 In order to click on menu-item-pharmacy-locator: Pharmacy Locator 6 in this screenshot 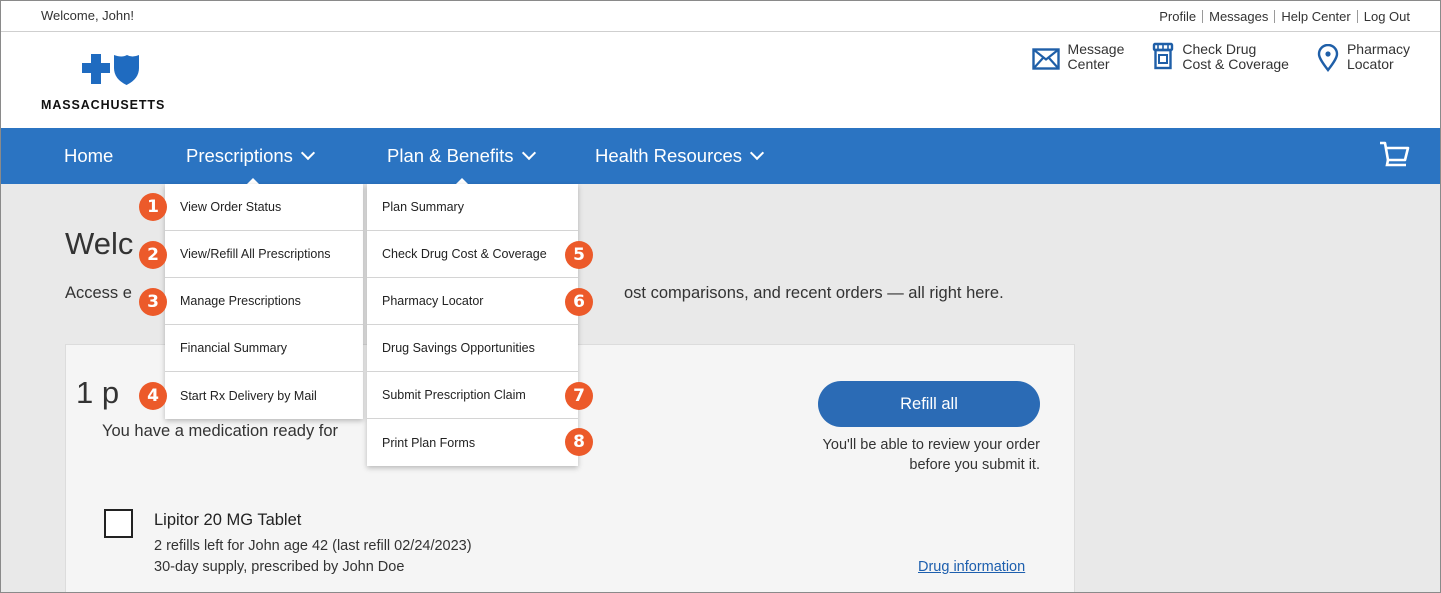, I will do `click(480, 301)`.